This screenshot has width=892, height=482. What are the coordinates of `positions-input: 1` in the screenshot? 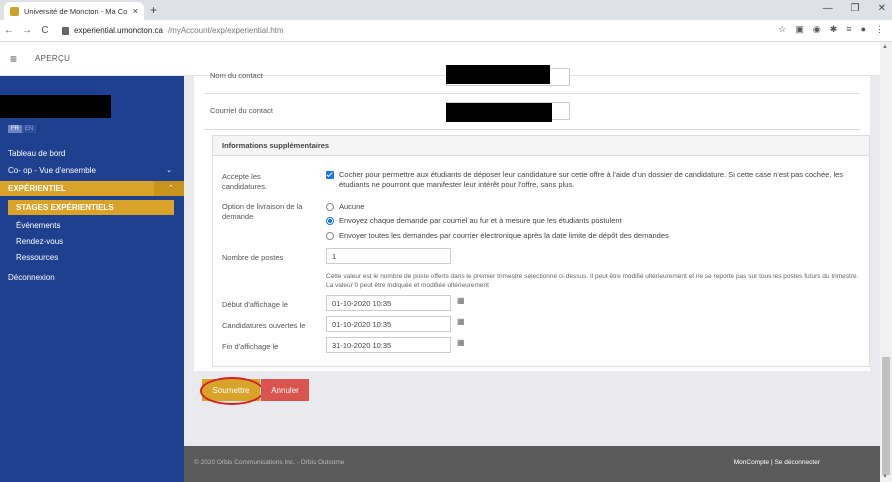 It's located at (388, 256).